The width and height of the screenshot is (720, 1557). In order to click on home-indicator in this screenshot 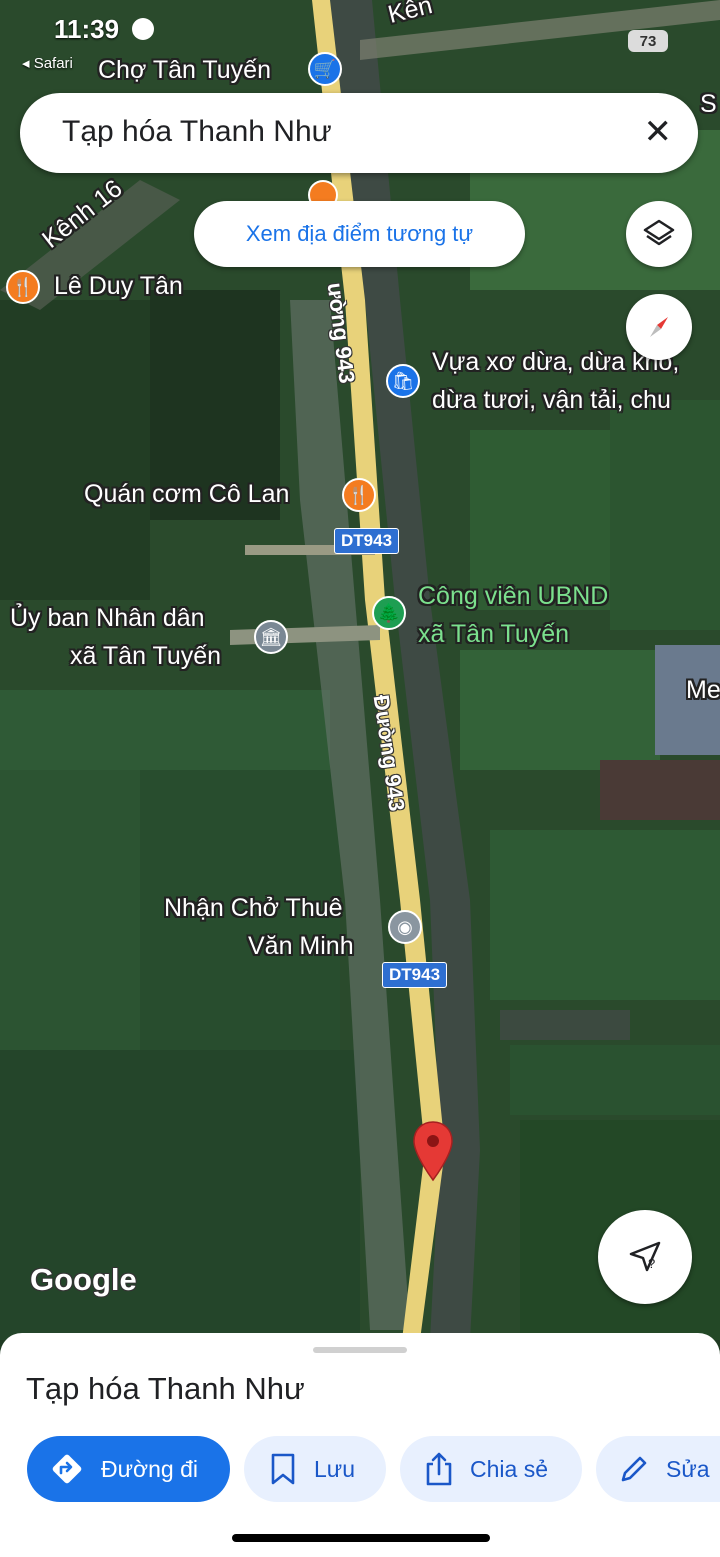, I will do `click(361, 1538)`.